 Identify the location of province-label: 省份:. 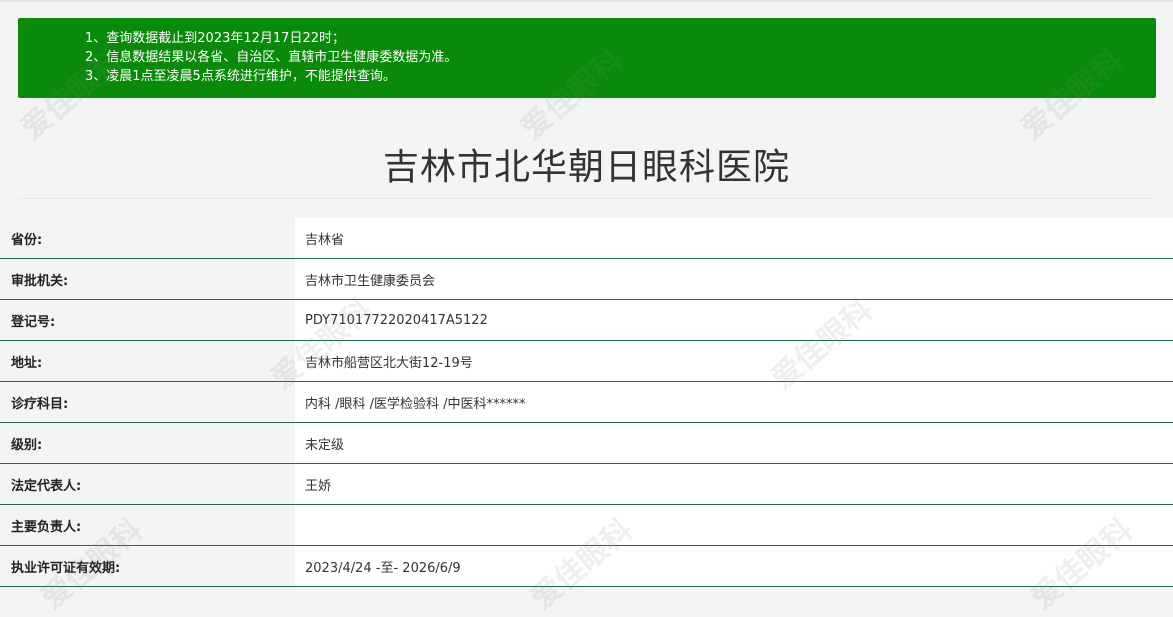
(147, 238).